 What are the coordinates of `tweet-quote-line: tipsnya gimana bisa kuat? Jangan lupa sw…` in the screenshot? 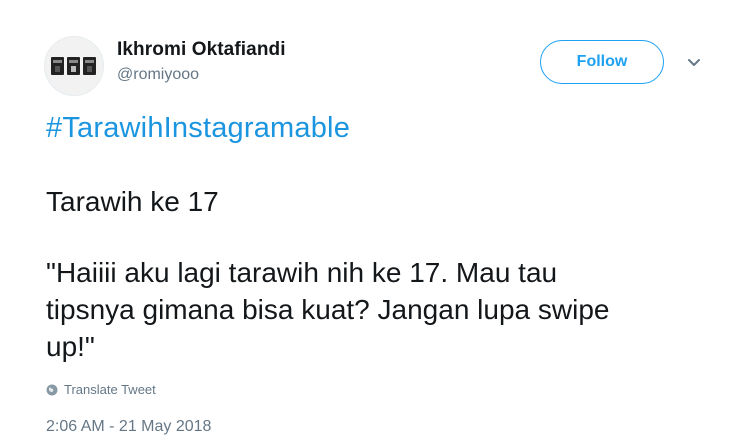 It's located at (328, 309).